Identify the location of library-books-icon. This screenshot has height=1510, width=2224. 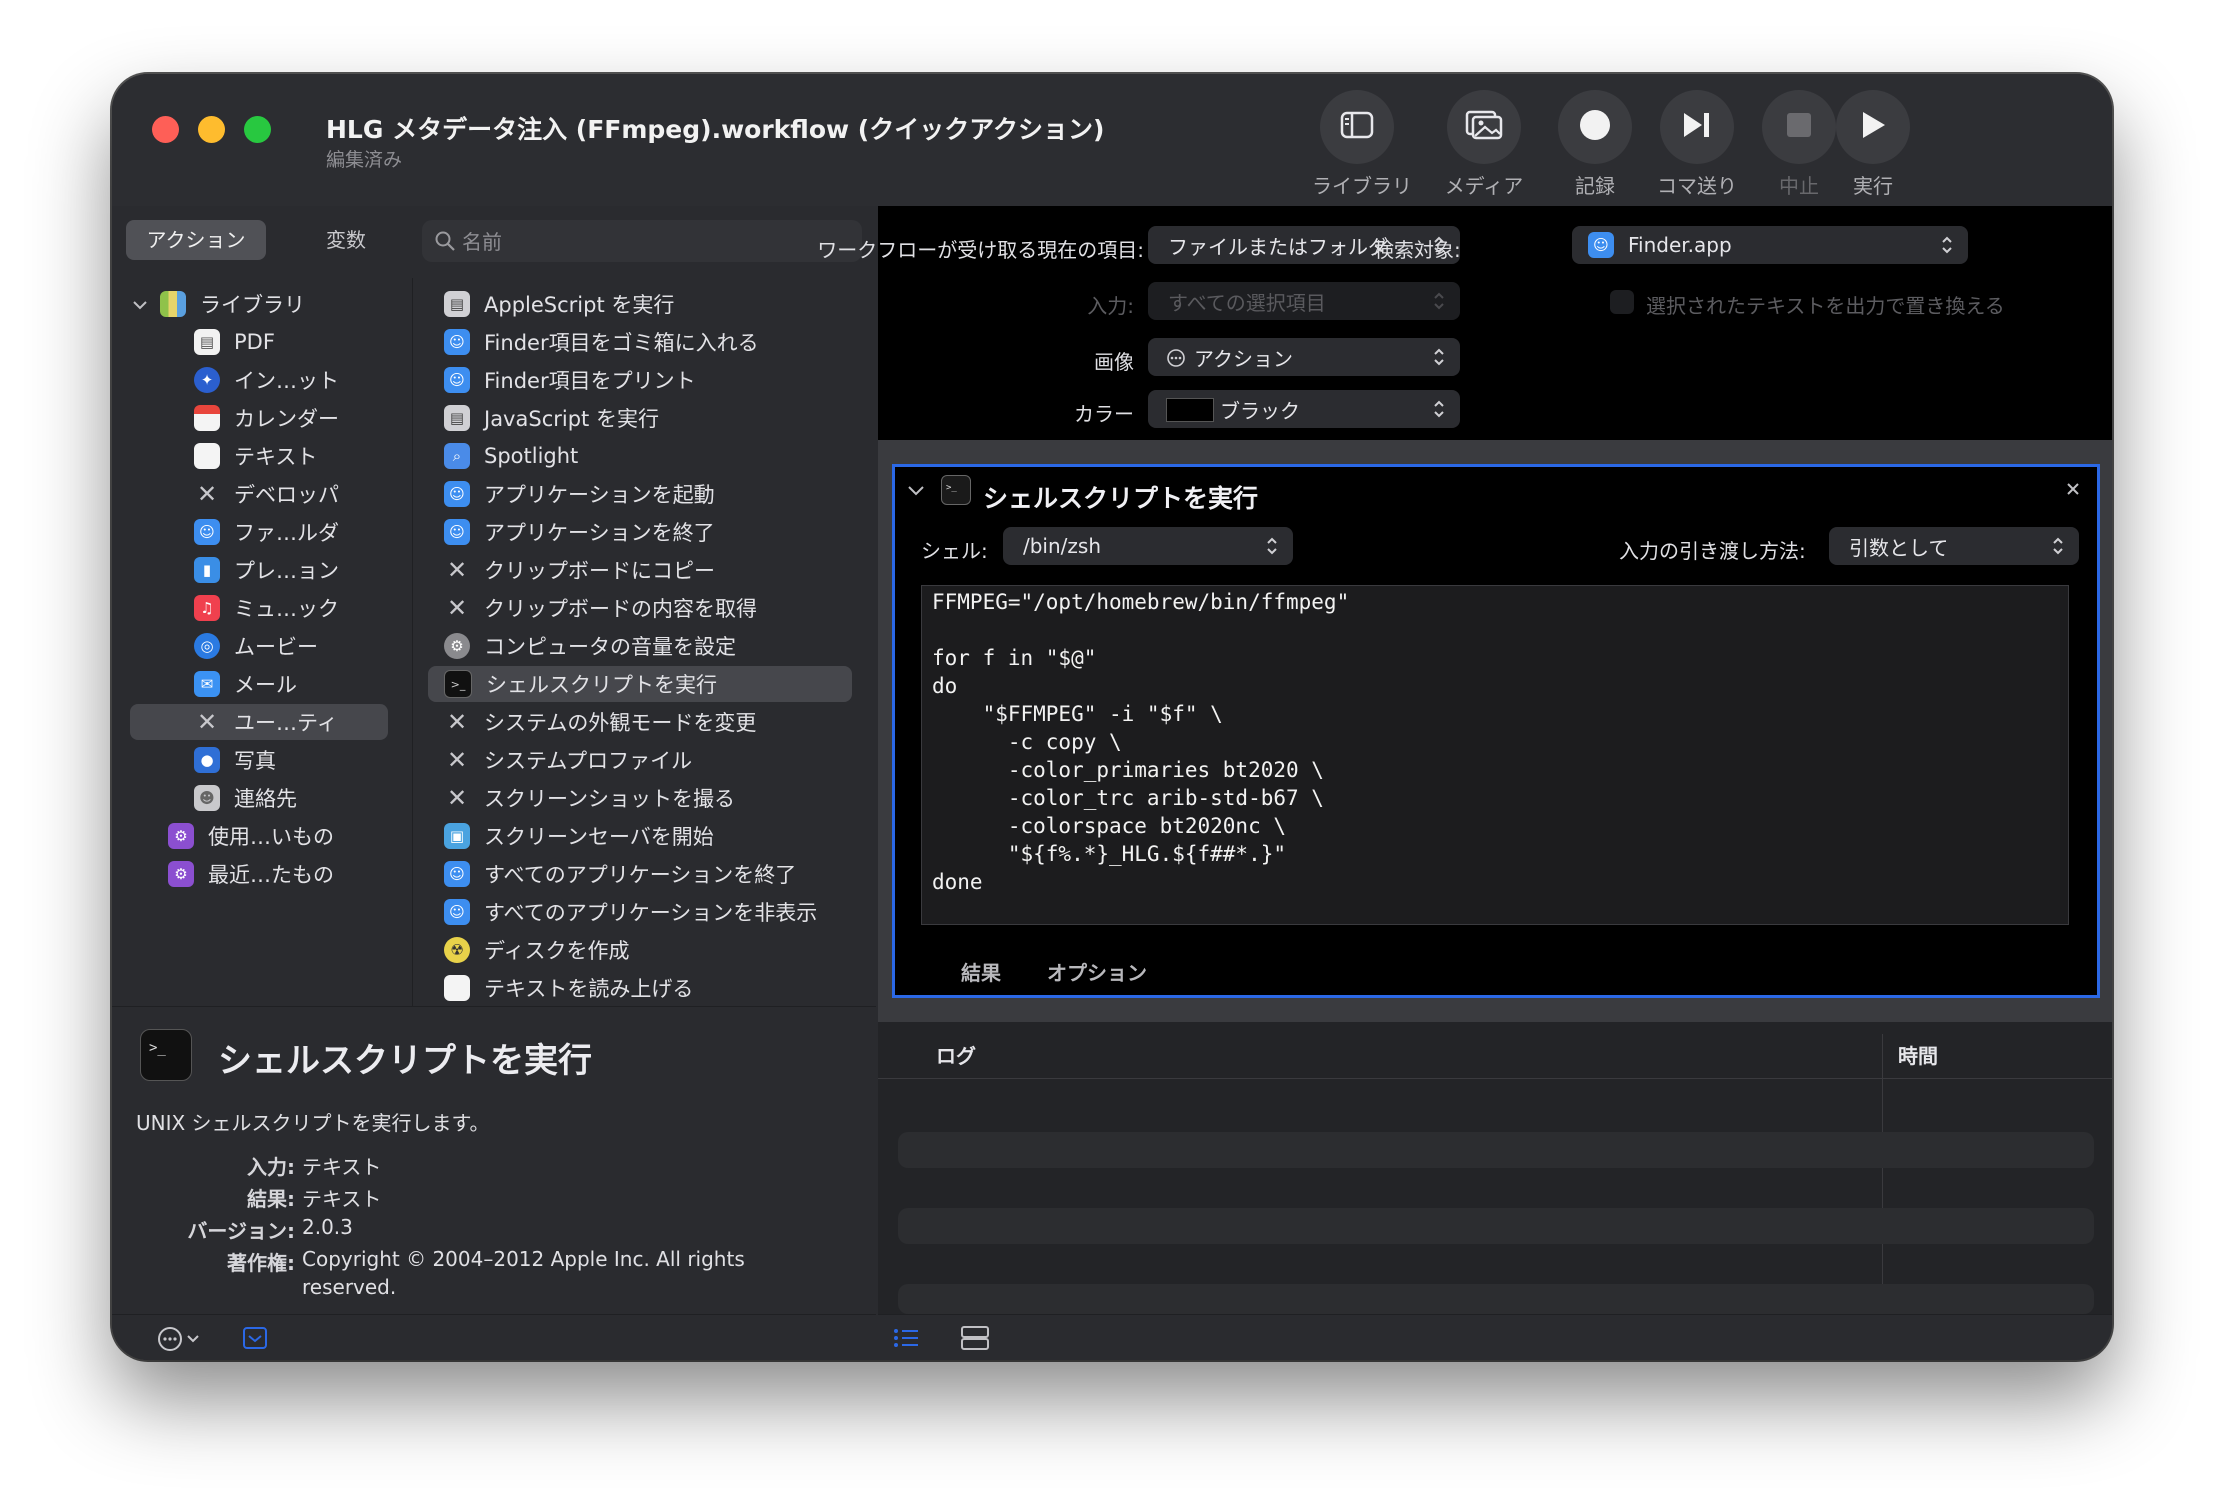
(173, 304).